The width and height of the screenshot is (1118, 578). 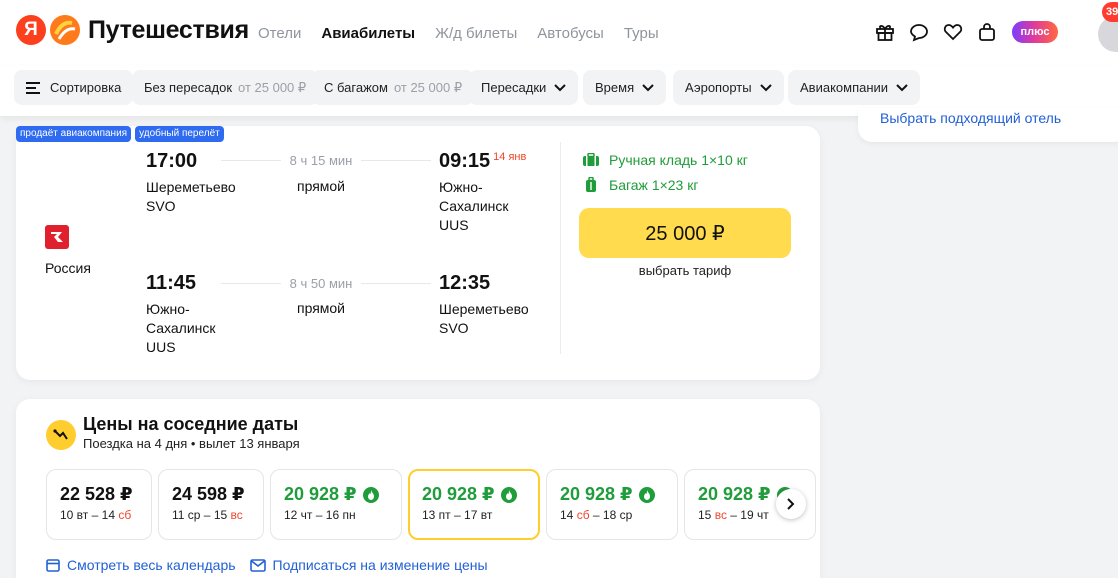 What do you see at coordinates (57, 237) in the screenshot?
I see `airline-logo-icon` at bounding box center [57, 237].